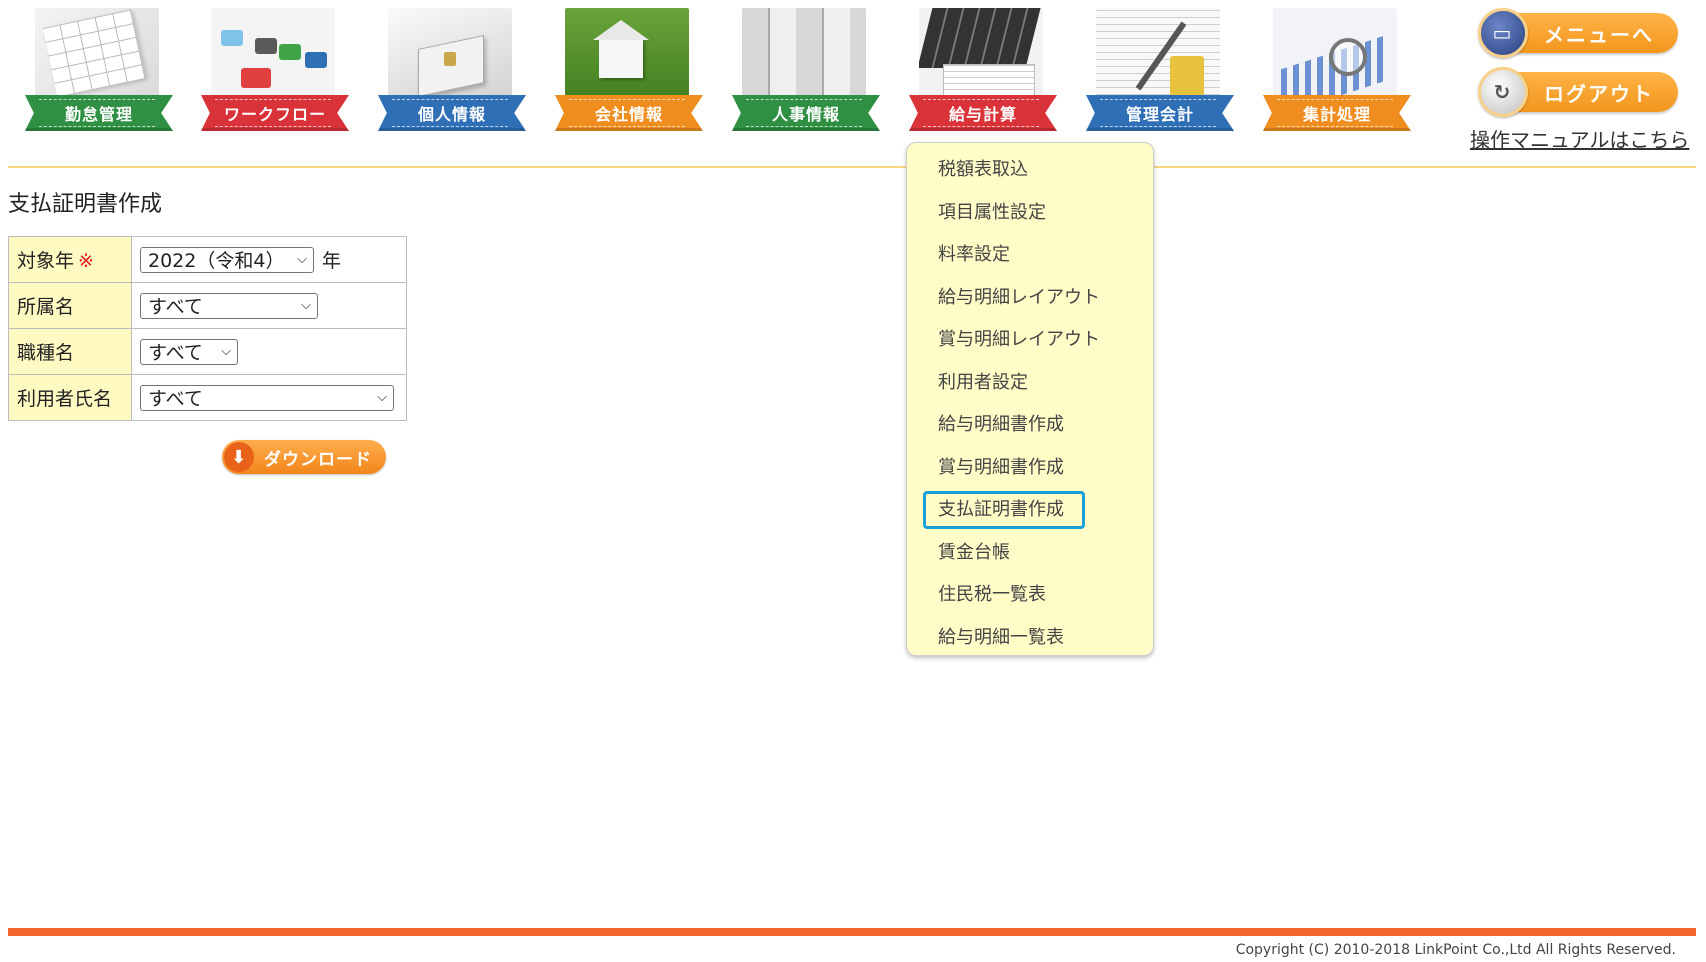 The width and height of the screenshot is (1706, 962). Describe the element at coordinates (1030, 171) in the screenshot. I see `menu-item-tax-table-import: 税額表取込` at that location.